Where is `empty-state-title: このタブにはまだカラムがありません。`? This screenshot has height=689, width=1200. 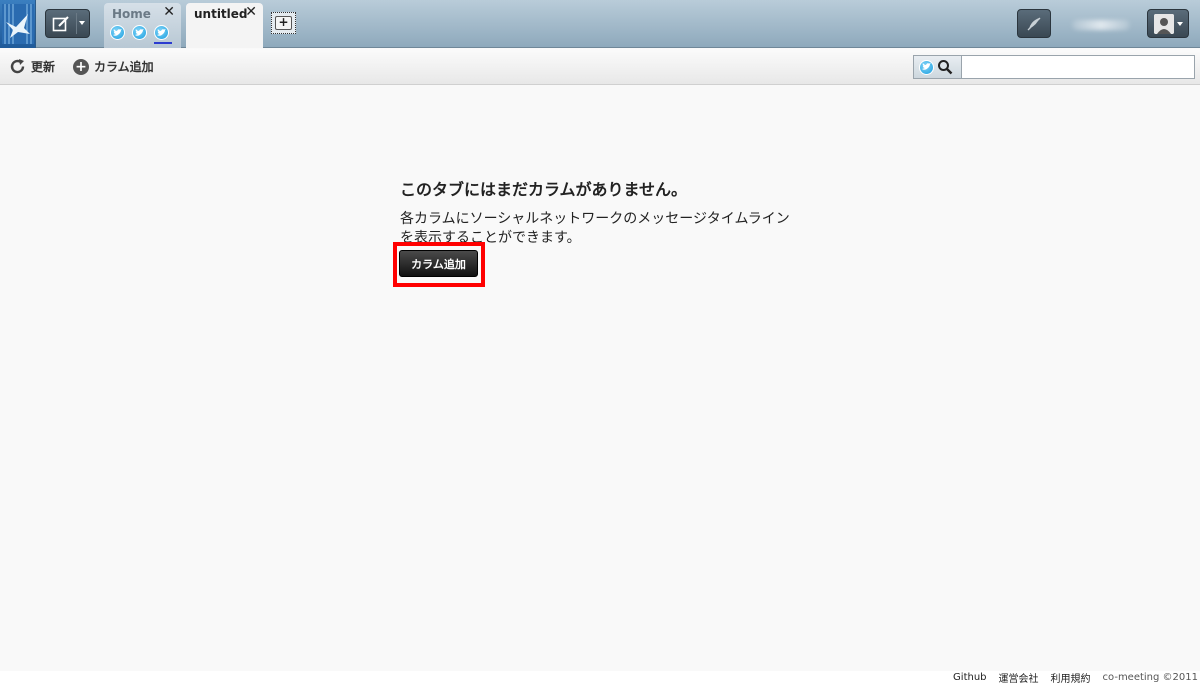 empty-state-title: このタブにはまだカラムがありません。 is located at coordinates (544, 189).